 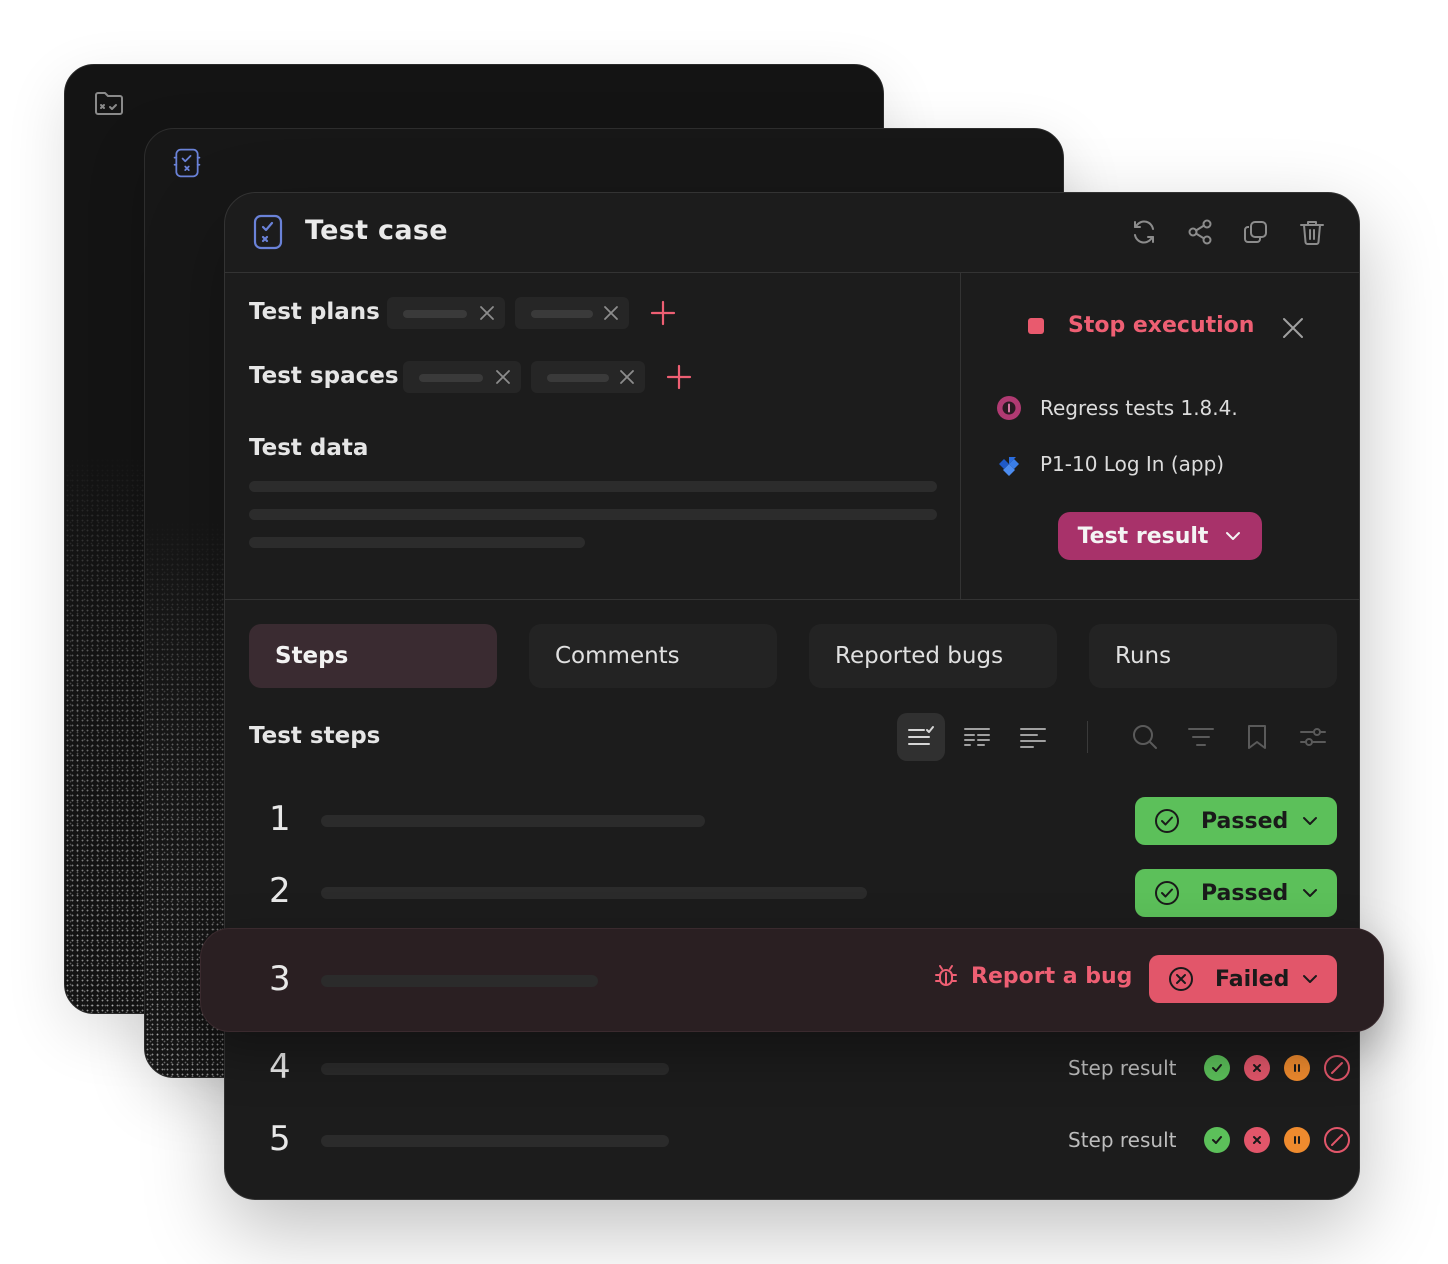 What do you see at coordinates (1312, 232) in the screenshot?
I see `trash-icon` at bounding box center [1312, 232].